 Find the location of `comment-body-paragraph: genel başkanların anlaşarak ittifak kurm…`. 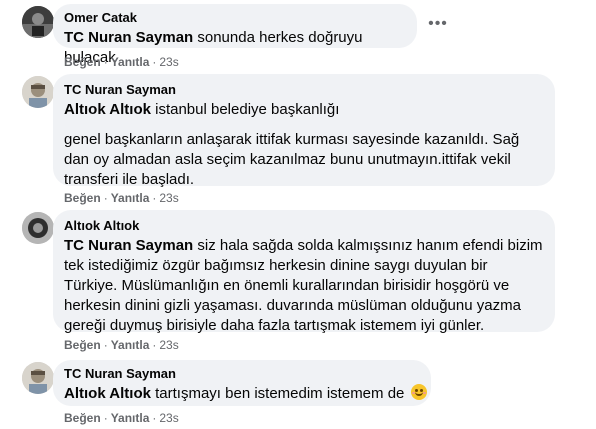

comment-body-paragraph: genel başkanların anlaşarak ittifak kurm… is located at coordinates (292, 159).